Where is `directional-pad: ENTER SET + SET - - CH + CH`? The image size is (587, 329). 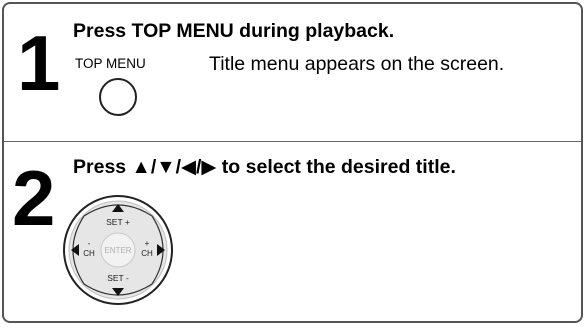
directional-pad: ENTER SET + SET - - CH + CH is located at coordinates (118, 250).